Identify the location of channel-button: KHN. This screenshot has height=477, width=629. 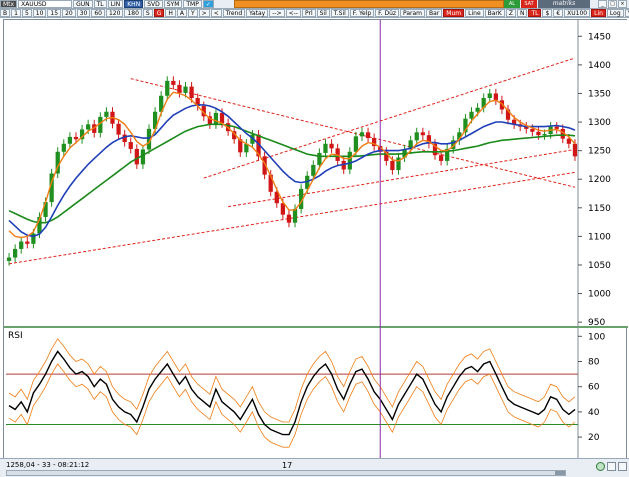
(134, 4).